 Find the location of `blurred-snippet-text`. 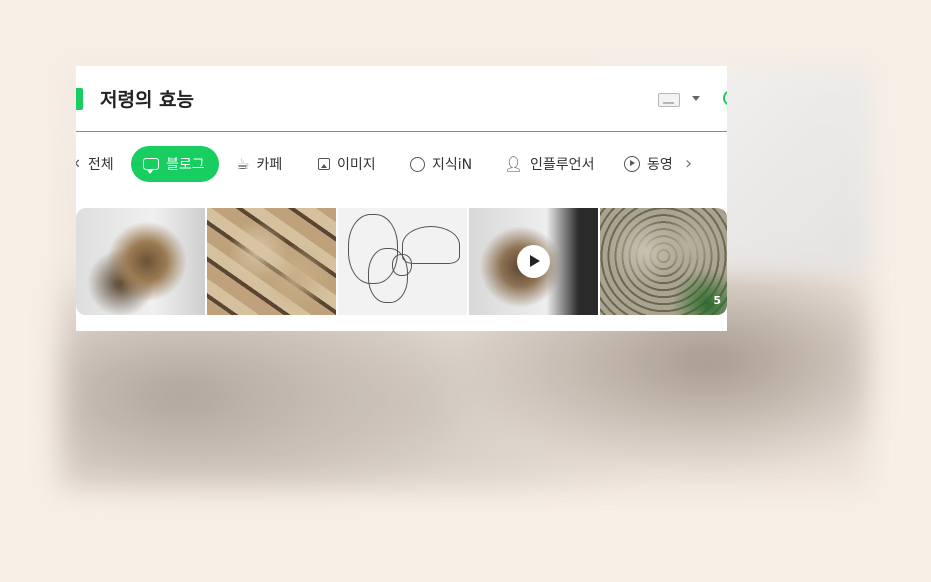

blurred-snippet-text is located at coordinates (401, 197).